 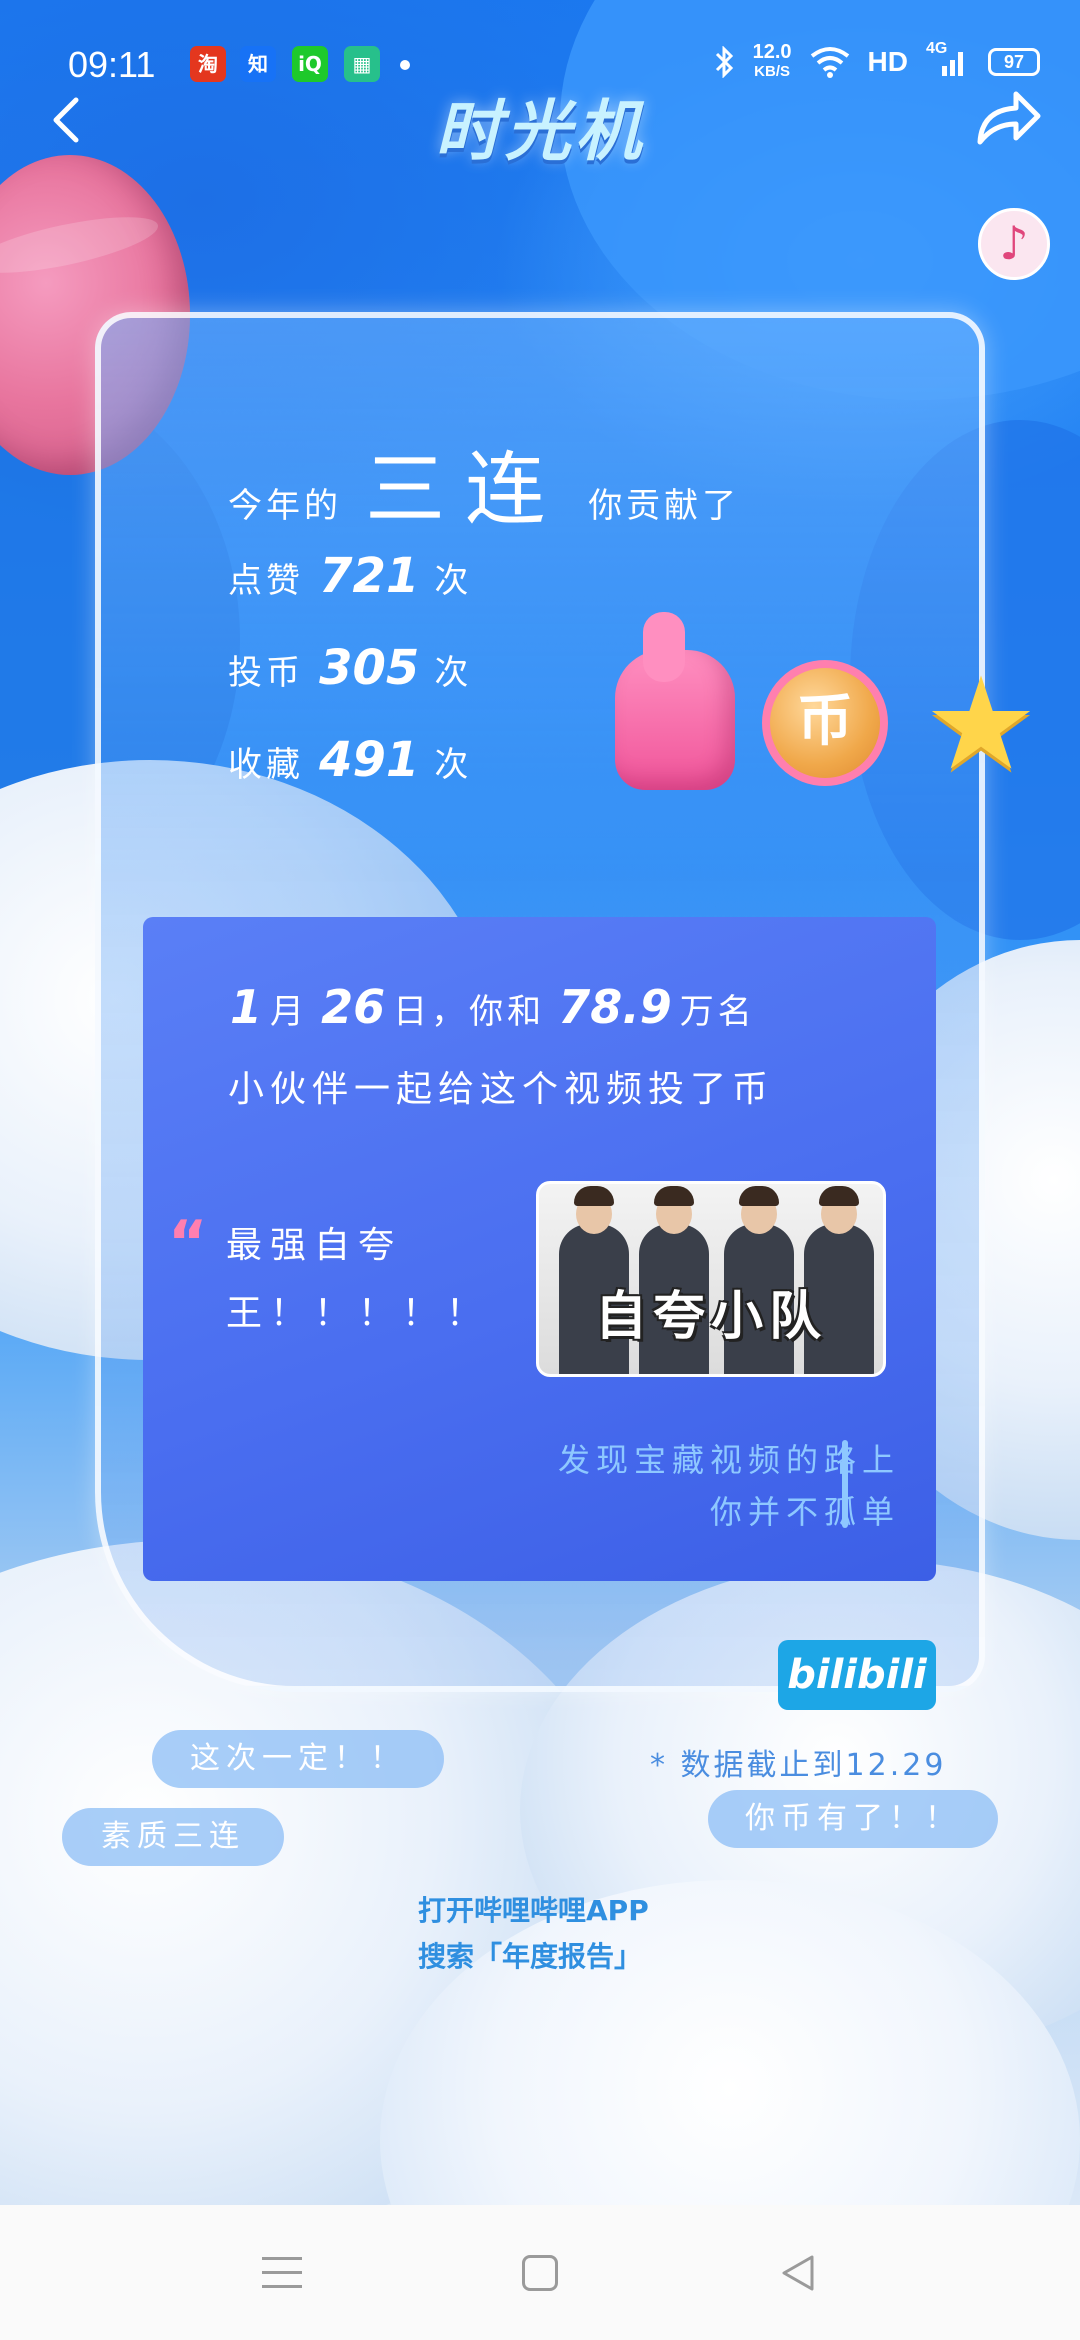 What do you see at coordinates (246, 1007) in the screenshot?
I see `highlight-month: 1` at bounding box center [246, 1007].